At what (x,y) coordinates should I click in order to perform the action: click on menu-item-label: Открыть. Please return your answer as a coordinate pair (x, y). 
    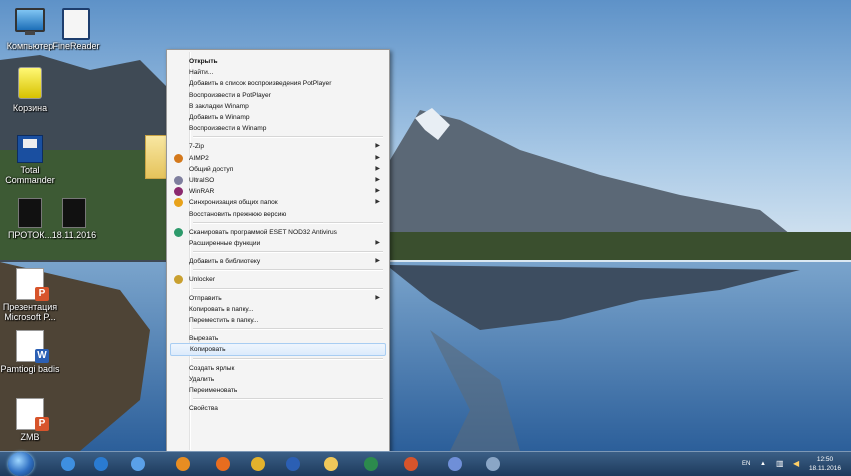
    Looking at the image, I should click on (203, 61).